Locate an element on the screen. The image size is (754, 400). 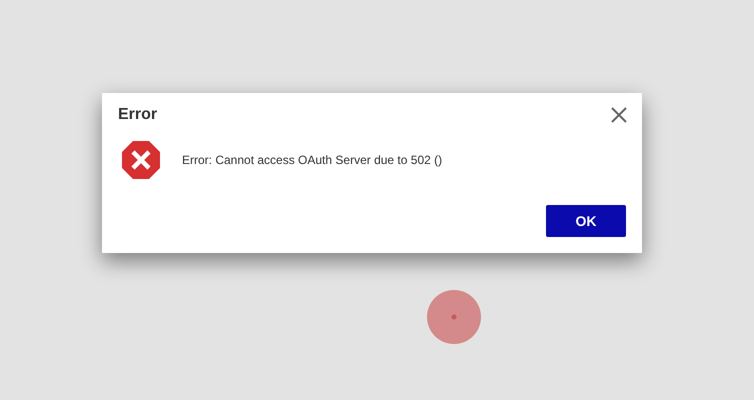
click-indicator is located at coordinates (454, 317).